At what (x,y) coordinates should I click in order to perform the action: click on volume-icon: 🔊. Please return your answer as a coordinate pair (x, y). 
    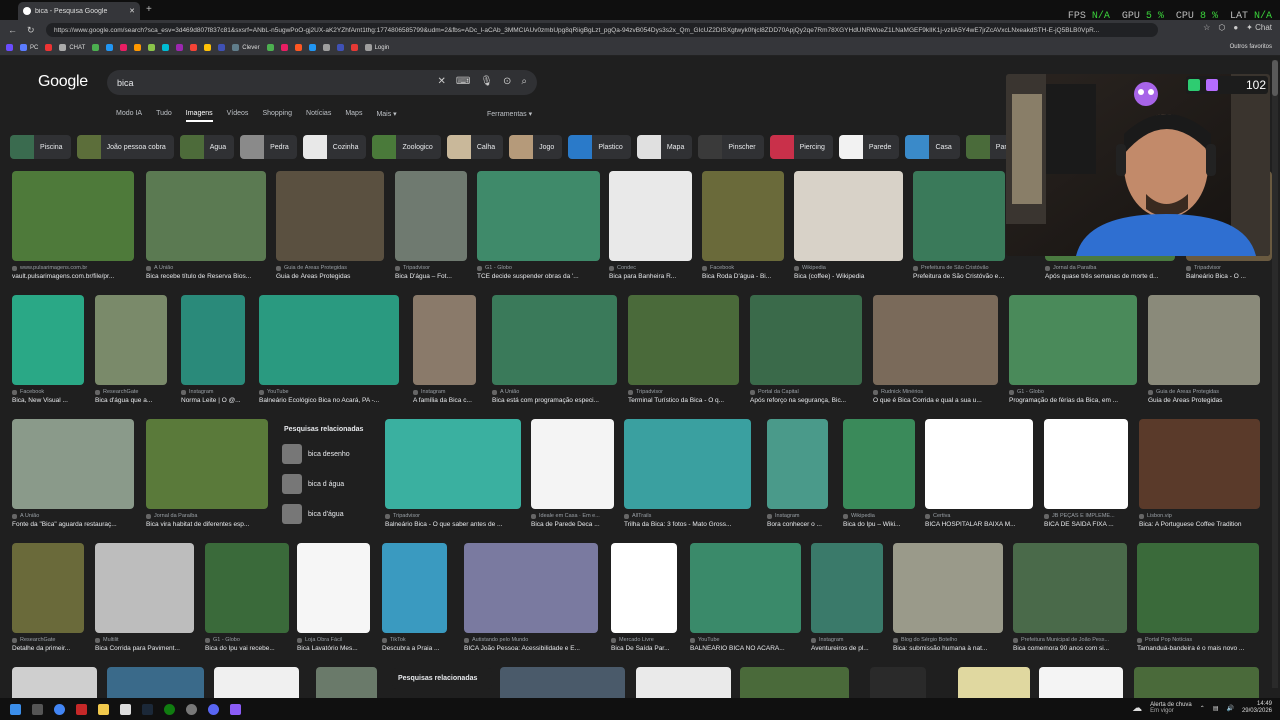
    Looking at the image, I should click on (1229, 708).